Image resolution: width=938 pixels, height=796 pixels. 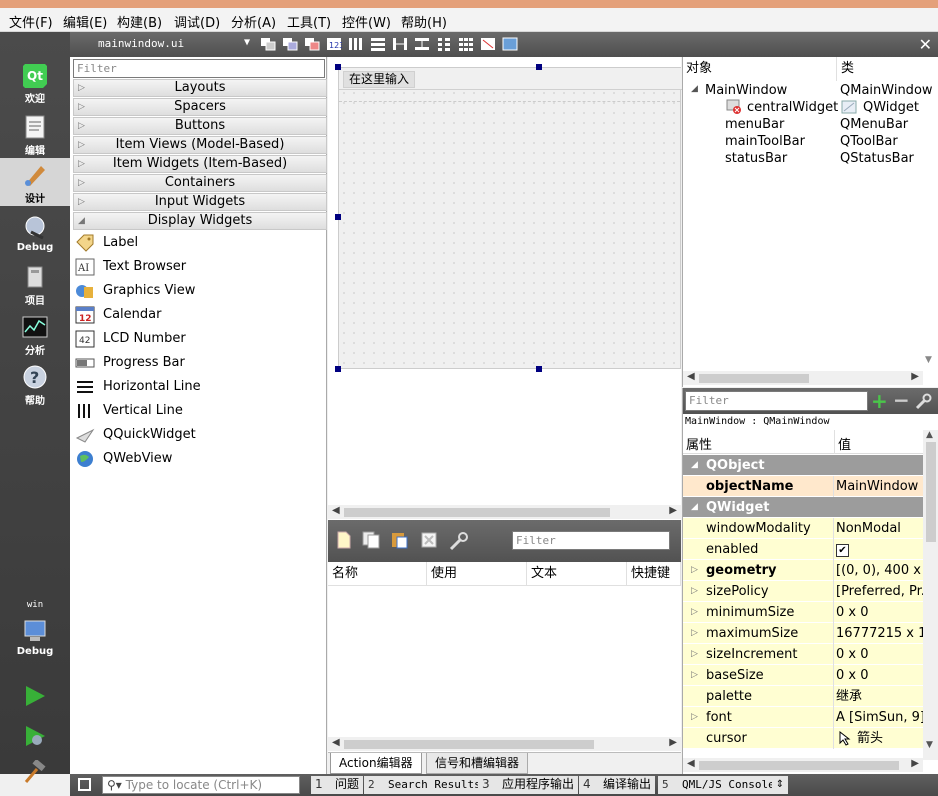 What do you see at coordinates (200, 88) in the screenshot?
I see `category-layouts: ▷ Layouts` at bounding box center [200, 88].